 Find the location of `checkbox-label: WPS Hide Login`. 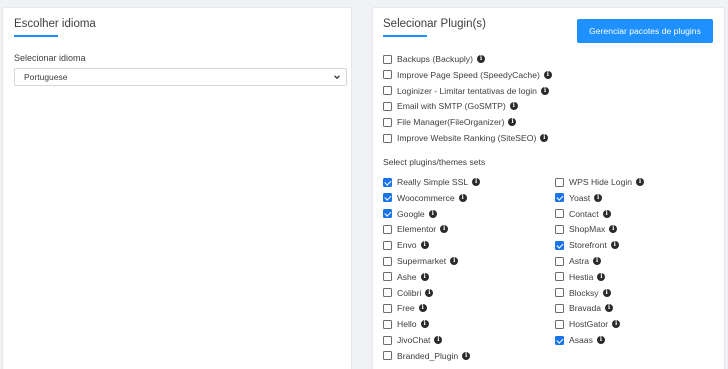

checkbox-label: WPS Hide Login is located at coordinates (601, 182).